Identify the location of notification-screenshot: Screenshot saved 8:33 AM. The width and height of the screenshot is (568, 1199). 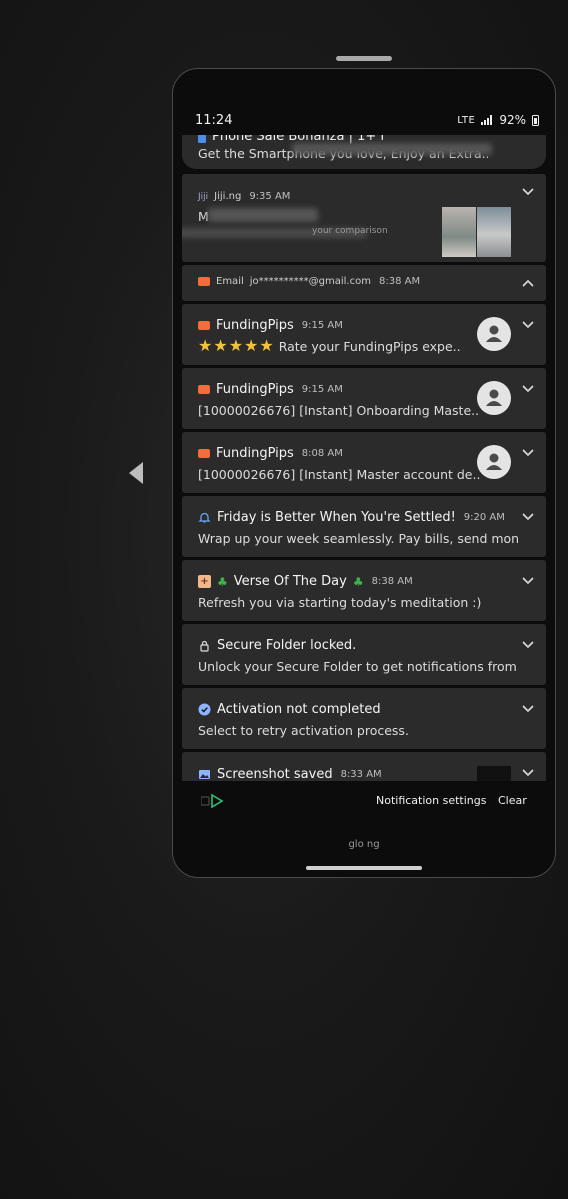
(364, 766).